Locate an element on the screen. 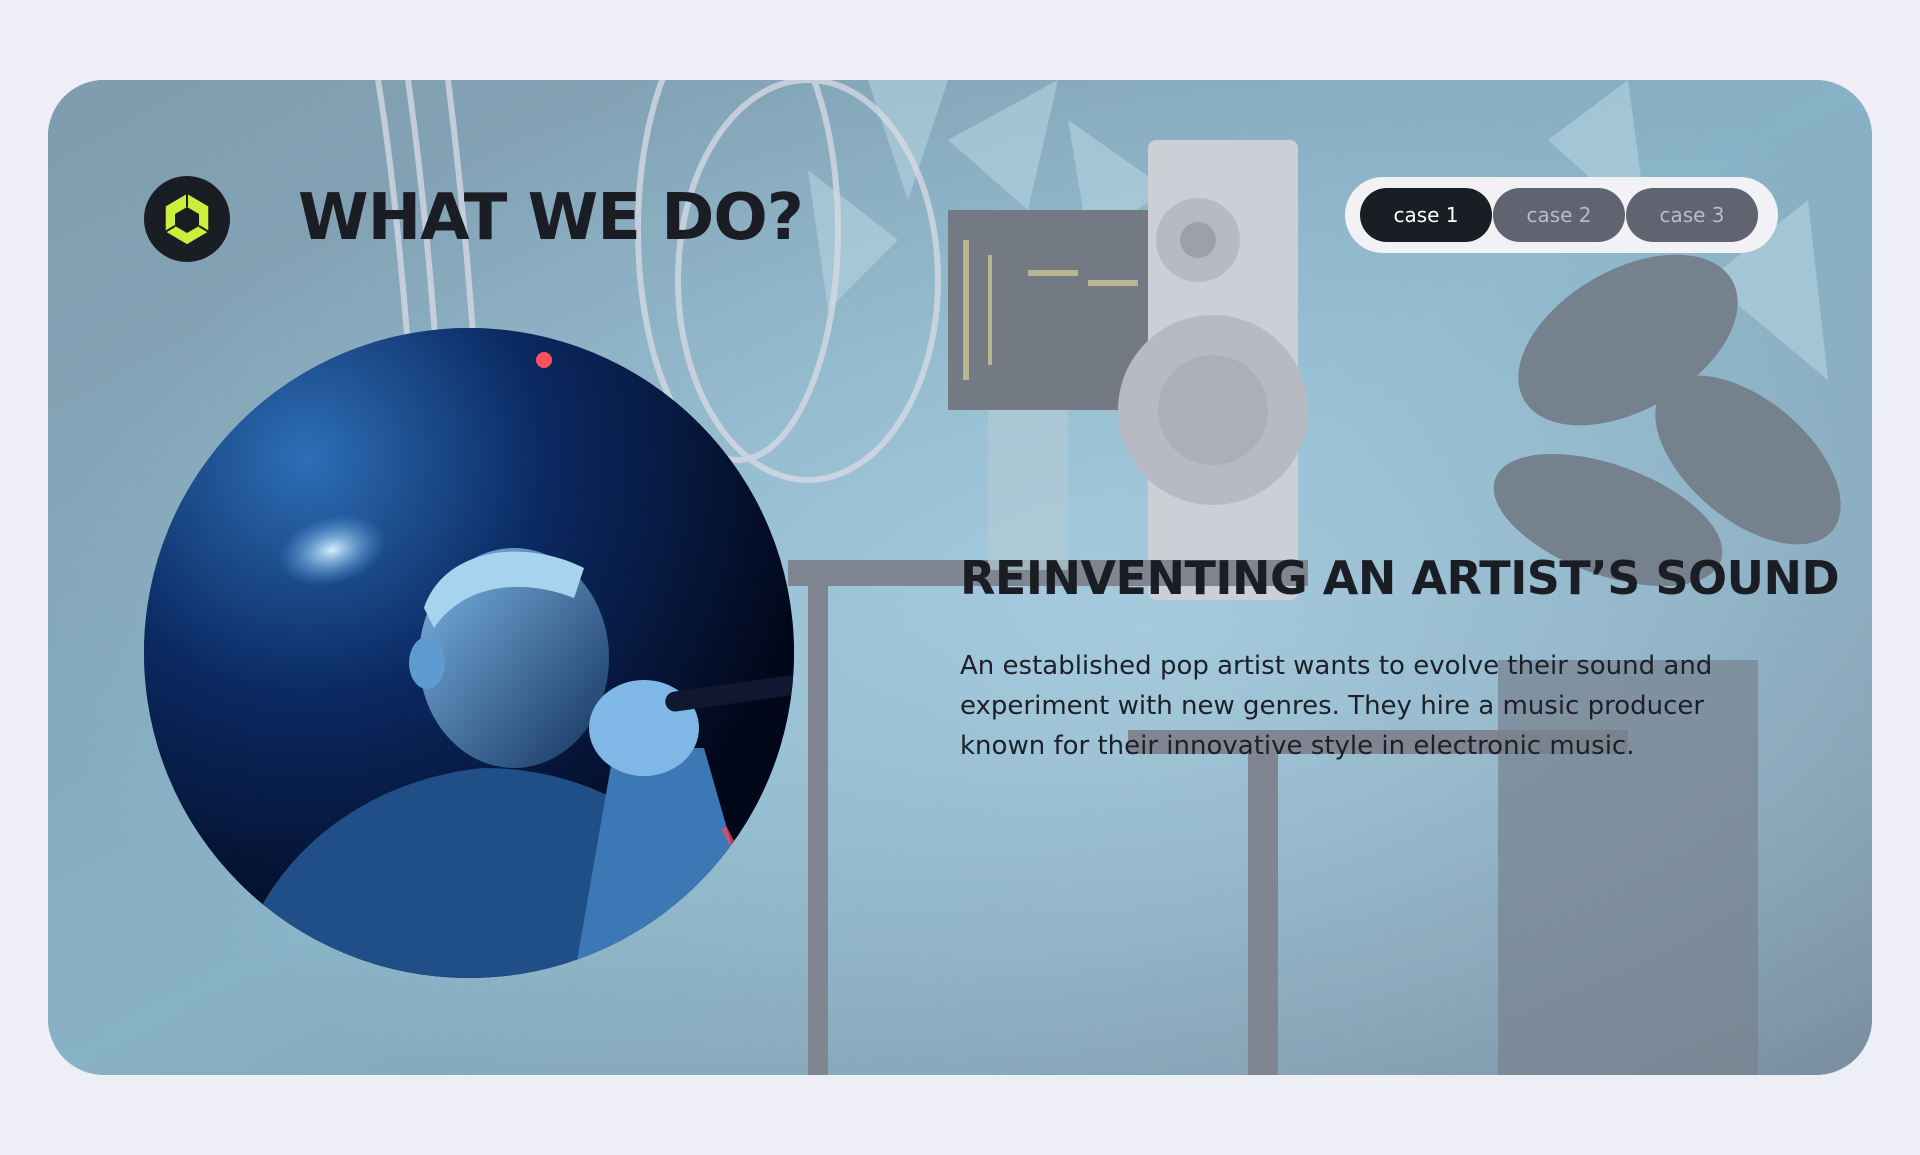 Image resolution: width=1920 pixels, height=1155 pixels. hexagon-ring-logo-icon is located at coordinates (187, 219).